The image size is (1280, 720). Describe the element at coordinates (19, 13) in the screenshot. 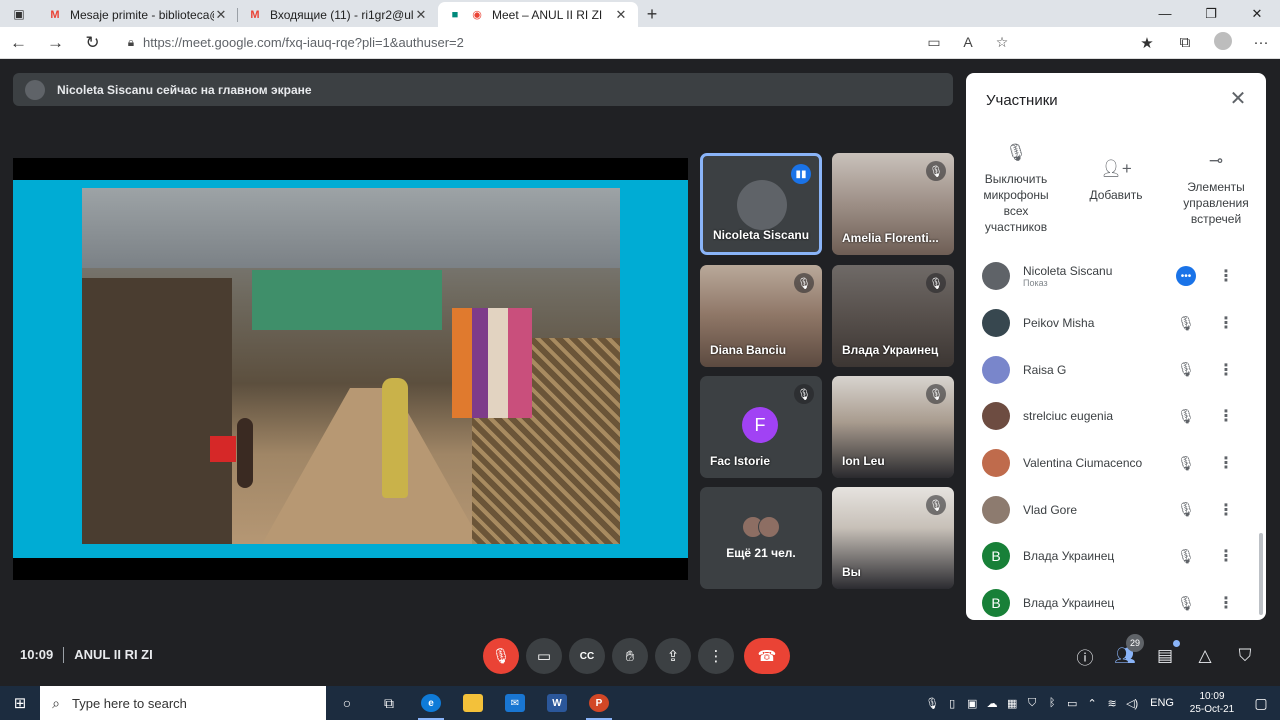

I see `tab-actions-icon: ▣` at that location.